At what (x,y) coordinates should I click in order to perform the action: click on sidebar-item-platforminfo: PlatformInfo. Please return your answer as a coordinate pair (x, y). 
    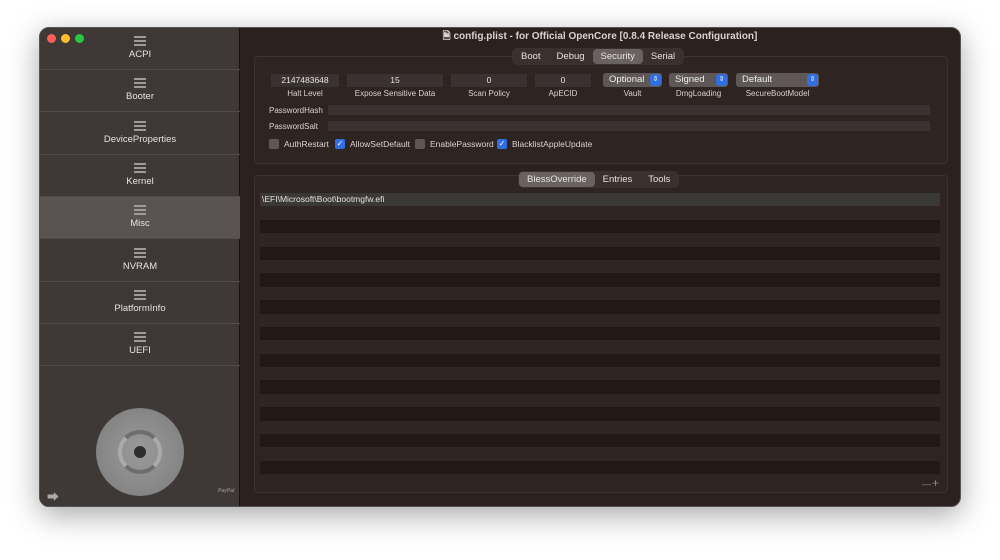
    Looking at the image, I should click on (140, 303).